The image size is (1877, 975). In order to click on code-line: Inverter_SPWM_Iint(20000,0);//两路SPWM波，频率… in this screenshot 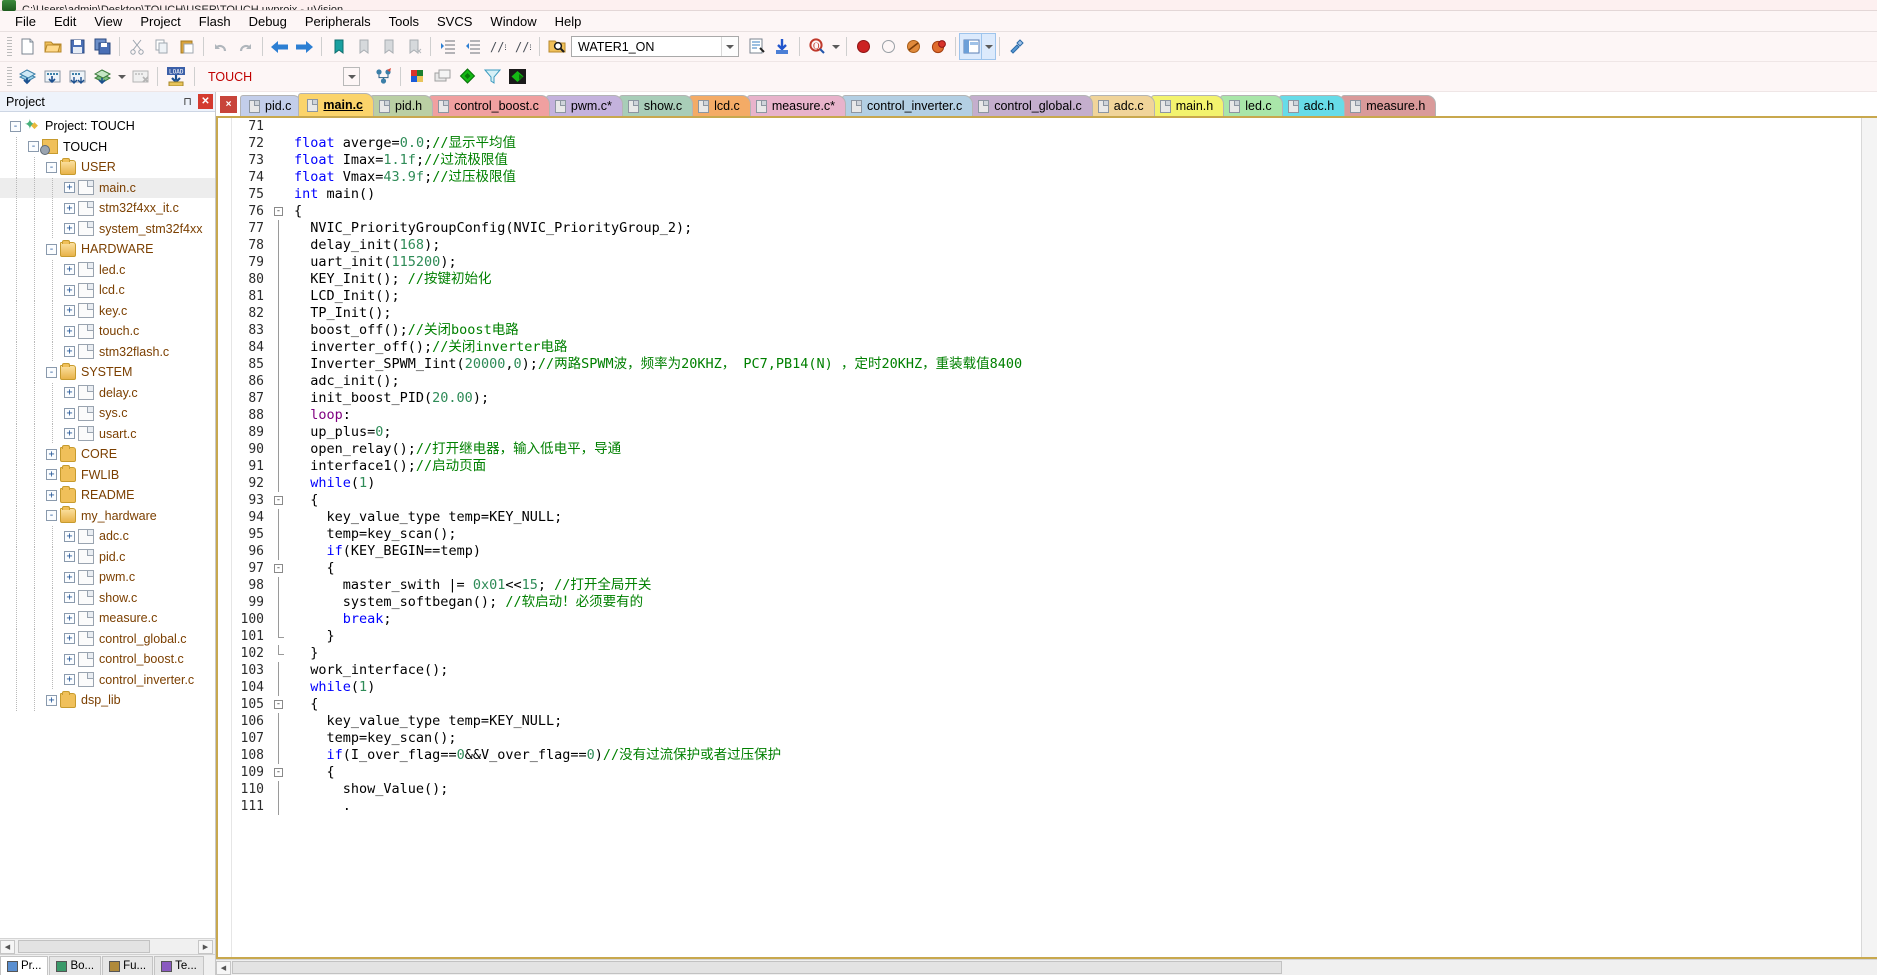, I will do `click(1085, 364)`.